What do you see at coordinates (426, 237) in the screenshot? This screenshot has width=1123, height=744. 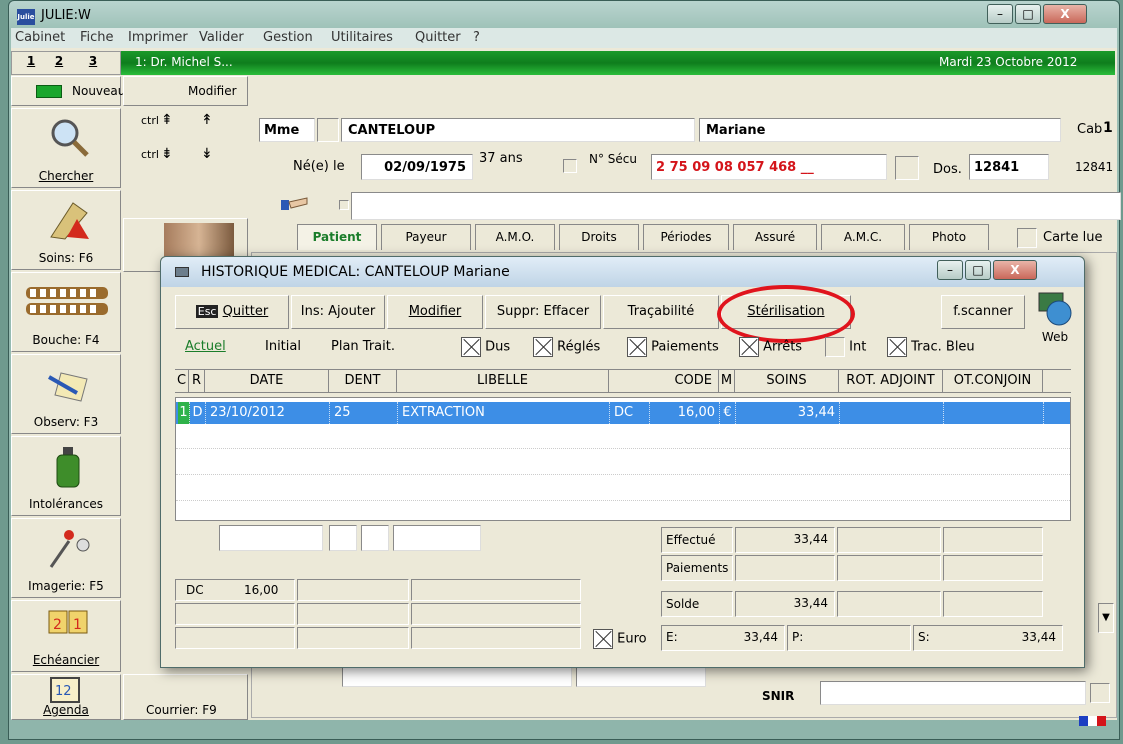 I see `tab-payeur: Payeur` at bounding box center [426, 237].